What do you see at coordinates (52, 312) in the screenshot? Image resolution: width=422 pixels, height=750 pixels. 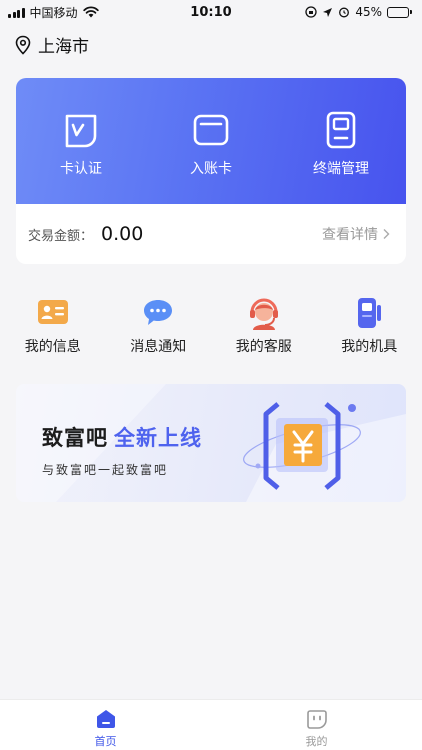 I see `id-card-icon` at bounding box center [52, 312].